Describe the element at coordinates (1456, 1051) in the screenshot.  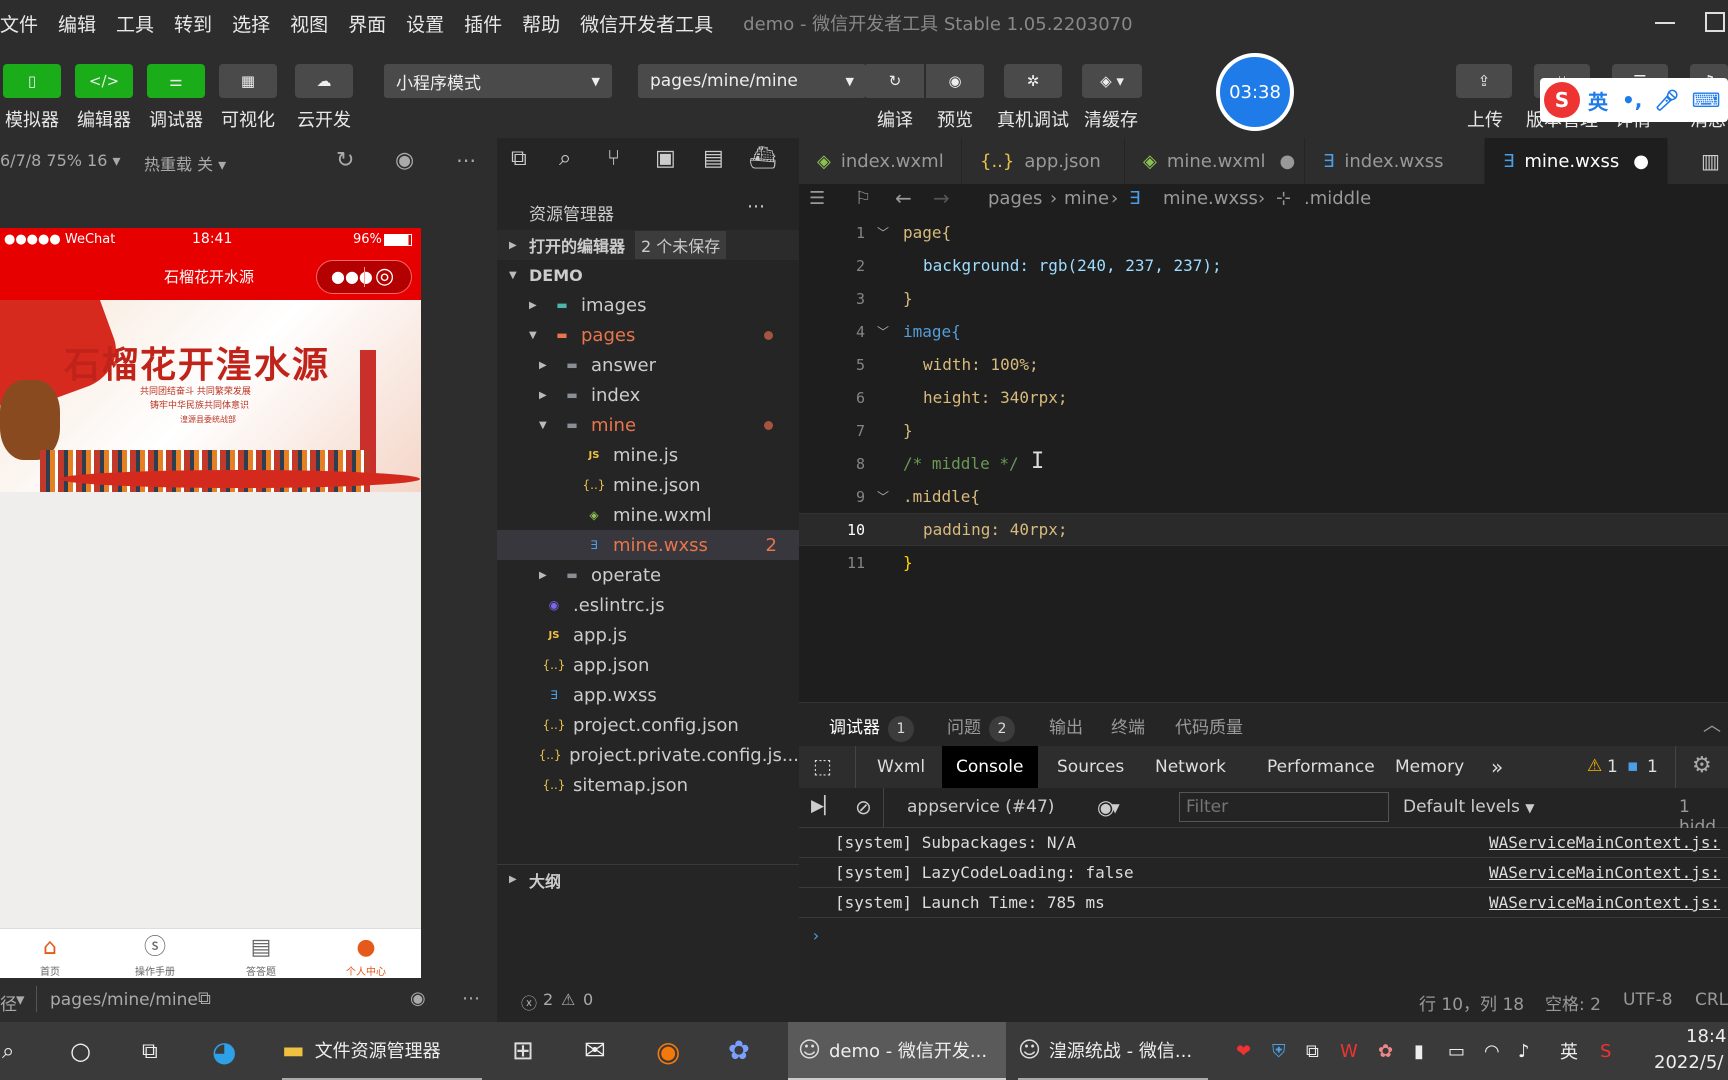
I see `battery-icon: ▭` at that location.